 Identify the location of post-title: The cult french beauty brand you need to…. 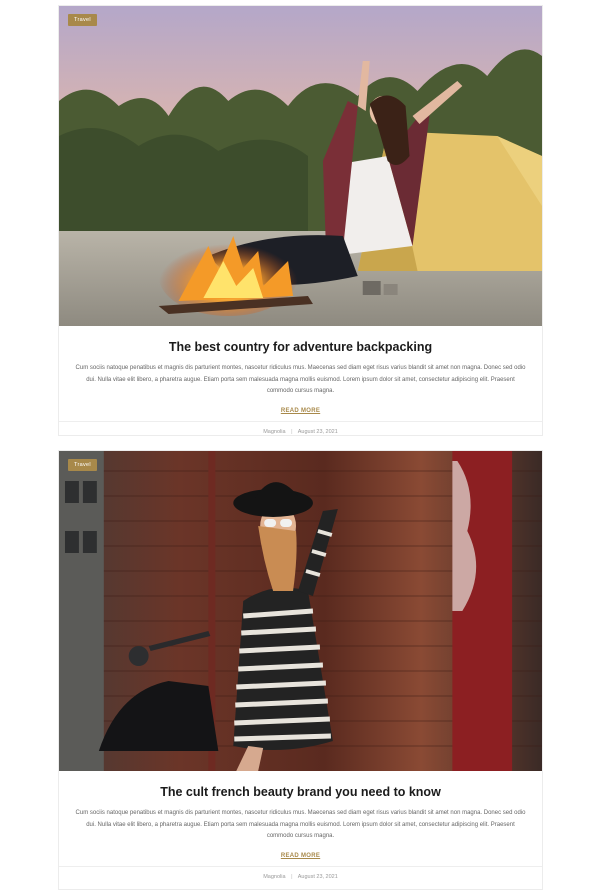
(300, 785).